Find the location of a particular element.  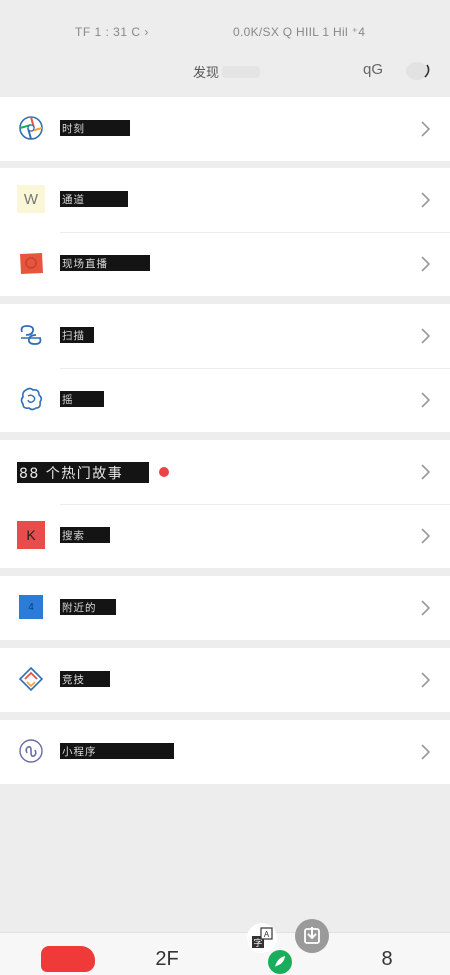

tab-contacts: 2F is located at coordinates (167, 954).